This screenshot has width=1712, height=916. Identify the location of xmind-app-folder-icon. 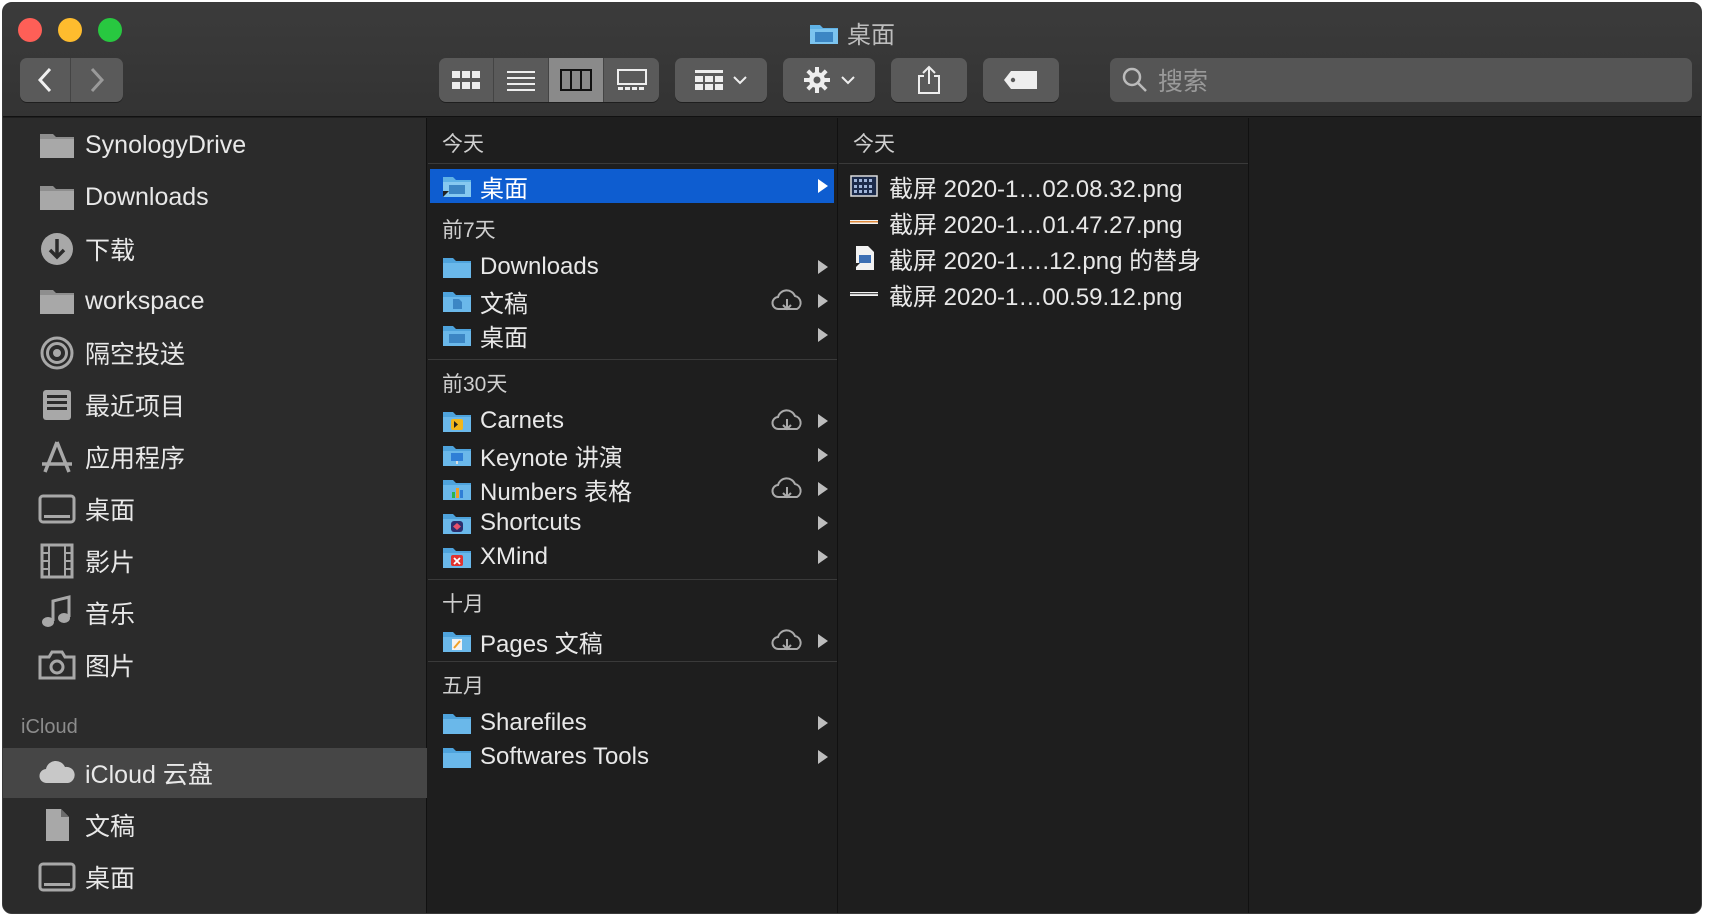
(457, 558).